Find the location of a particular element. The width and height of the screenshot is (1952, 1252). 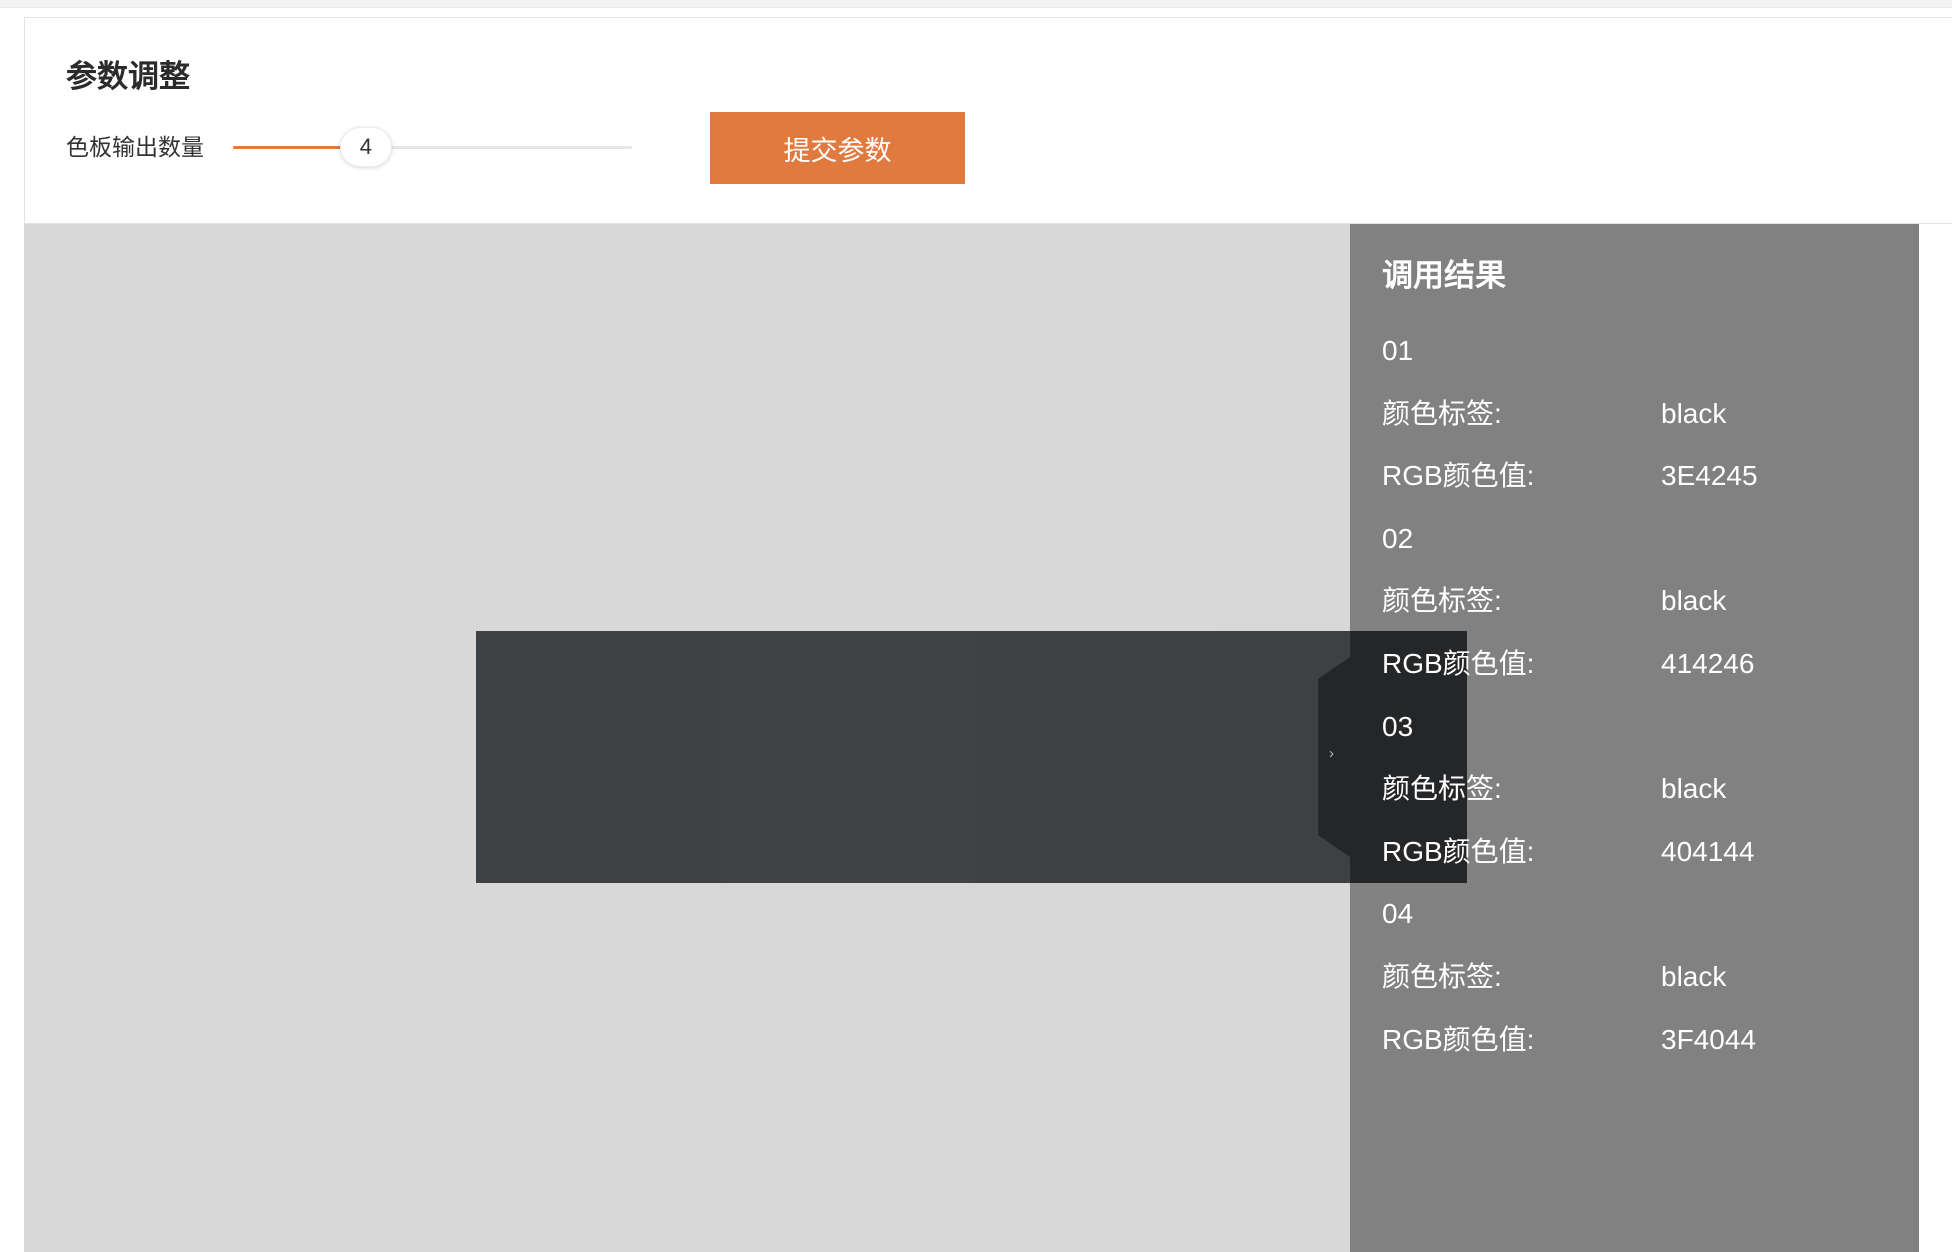

top-strip is located at coordinates (976, 4).